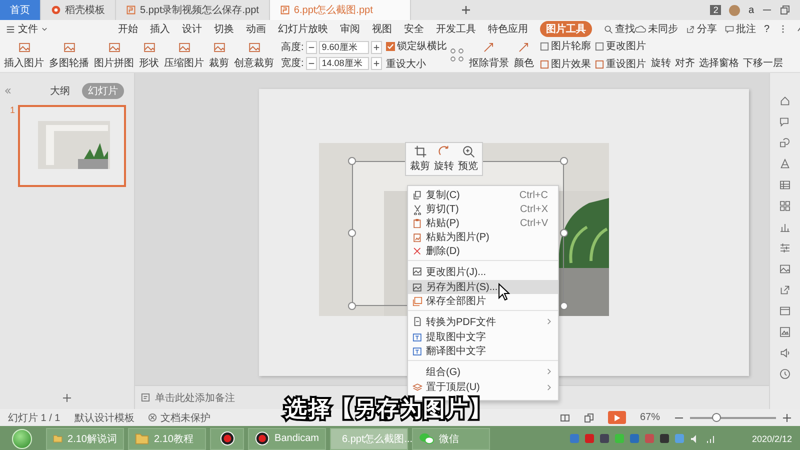 Image resolution: width=800 pixels, height=450 pixels. Describe the element at coordinates (179, 417) in the screenshot. I see `protection-status: 文档未保护` at that location.